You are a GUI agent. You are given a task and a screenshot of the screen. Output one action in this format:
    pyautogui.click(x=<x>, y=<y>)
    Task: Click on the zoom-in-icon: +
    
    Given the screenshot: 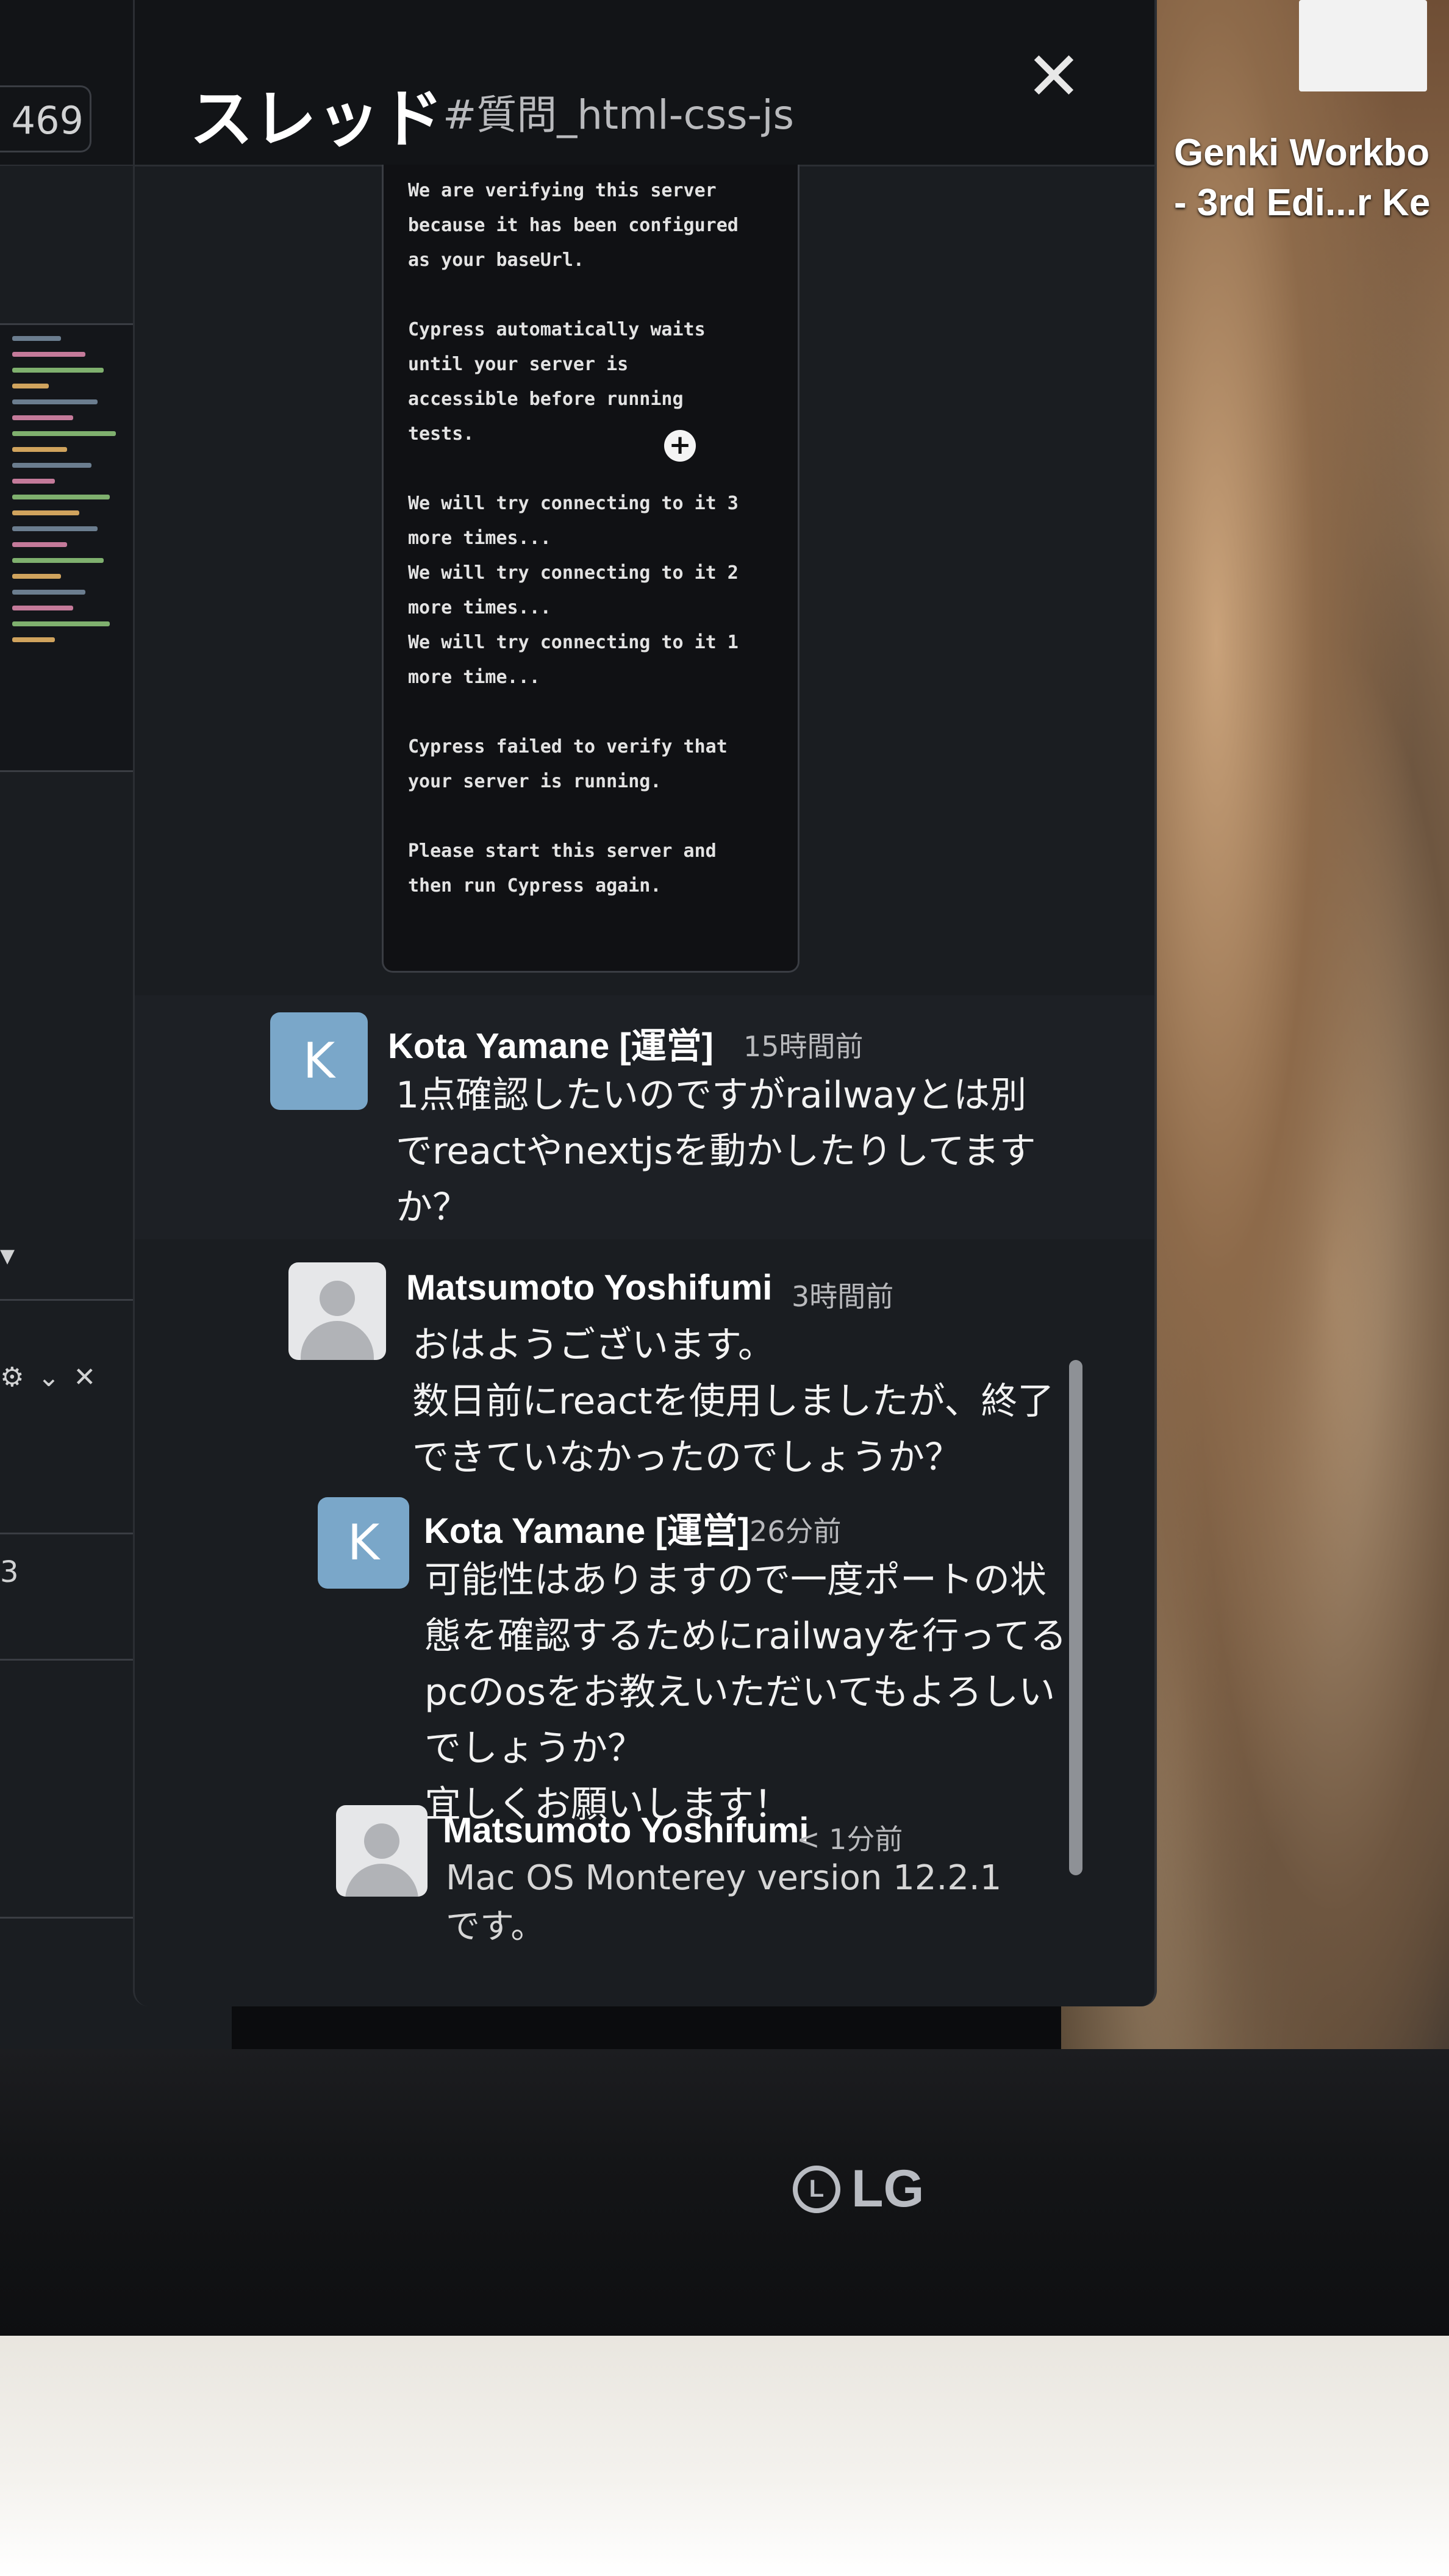 What is the action you would take?
    pyautogui.click(x=680, y=446)
    